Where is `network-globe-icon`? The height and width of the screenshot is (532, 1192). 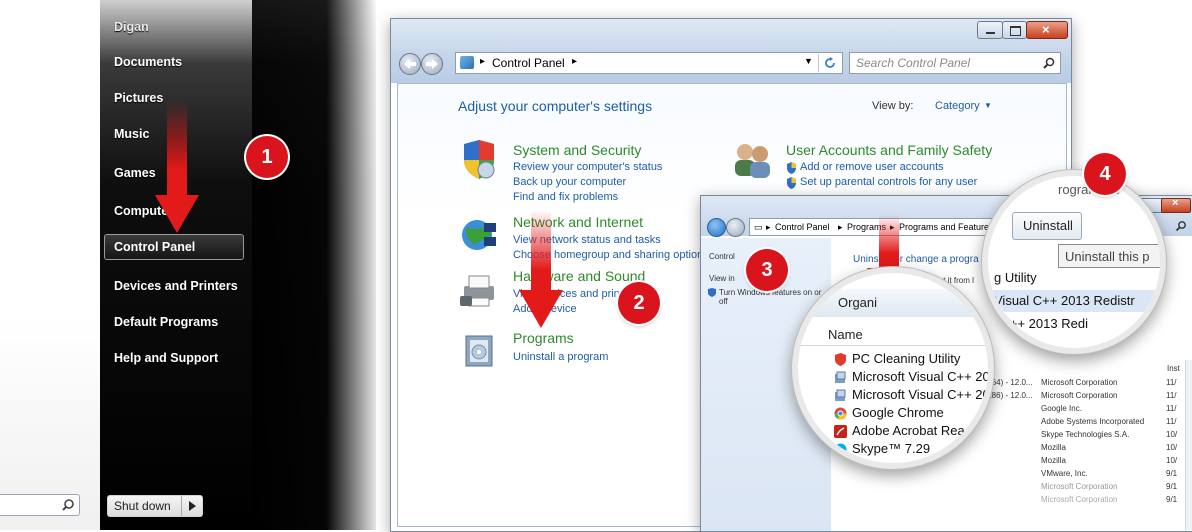 network-globe-icon is located at coordinates (479, 235).